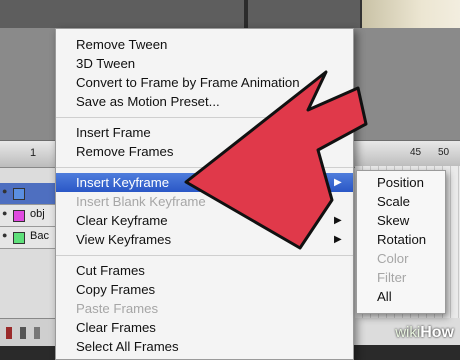 This screenshot has width=460, height=360. Describe the element at coordinates (408, 332) in the screenshot. I see `watermark-part1: wiki` at that location.